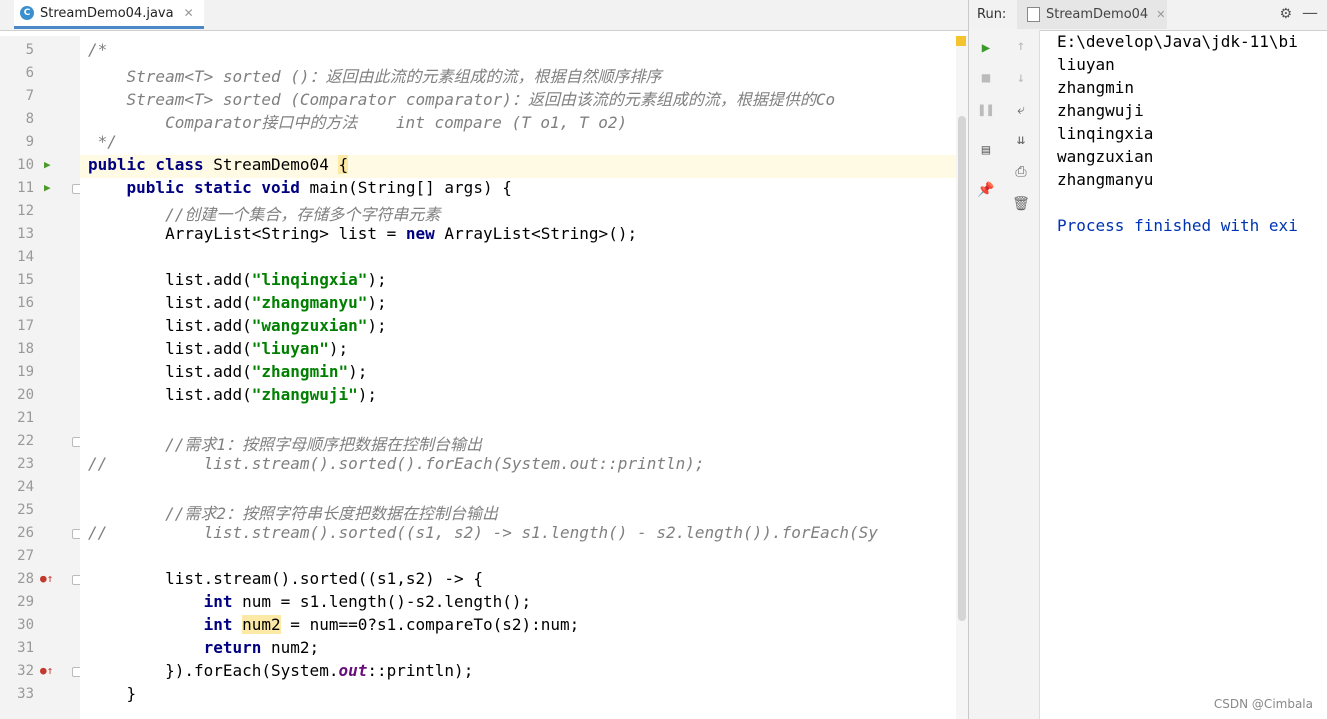  Describe the element at coordinates (962, 368) in the screenshot. I see `scrollbar-thumb` at that location.